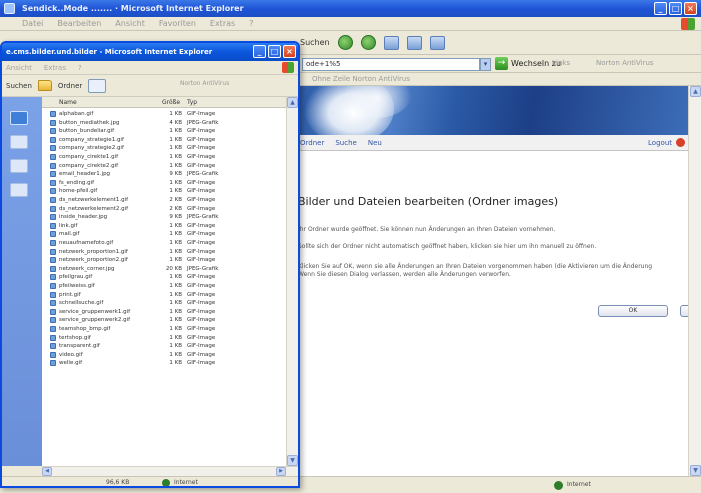 This screenshot has height=493, width=701. What do you see at coordinates (170, 471) in the screenshot?
I see `file-list-hscrollbar: ◀ ▶` at bounding box center [170, 471].